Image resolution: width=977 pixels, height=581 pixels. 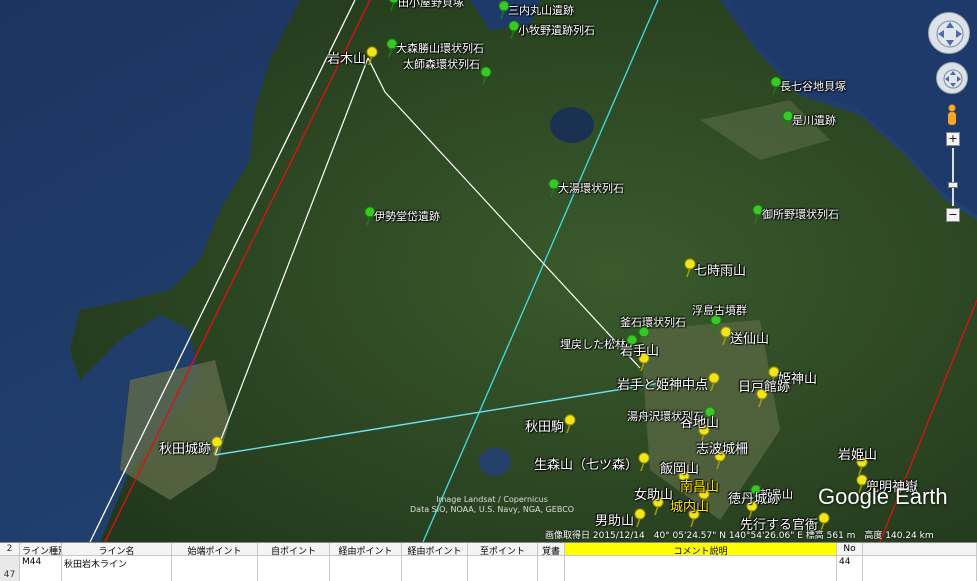 I want to click on marker-iioka-label: 飯岡山, so click(x=679, y=467).